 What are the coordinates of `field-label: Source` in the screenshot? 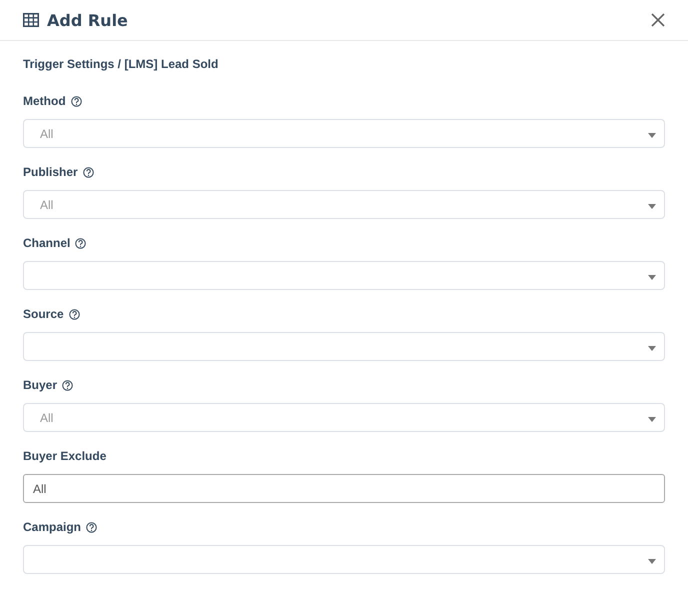 It's located at (43, 314).